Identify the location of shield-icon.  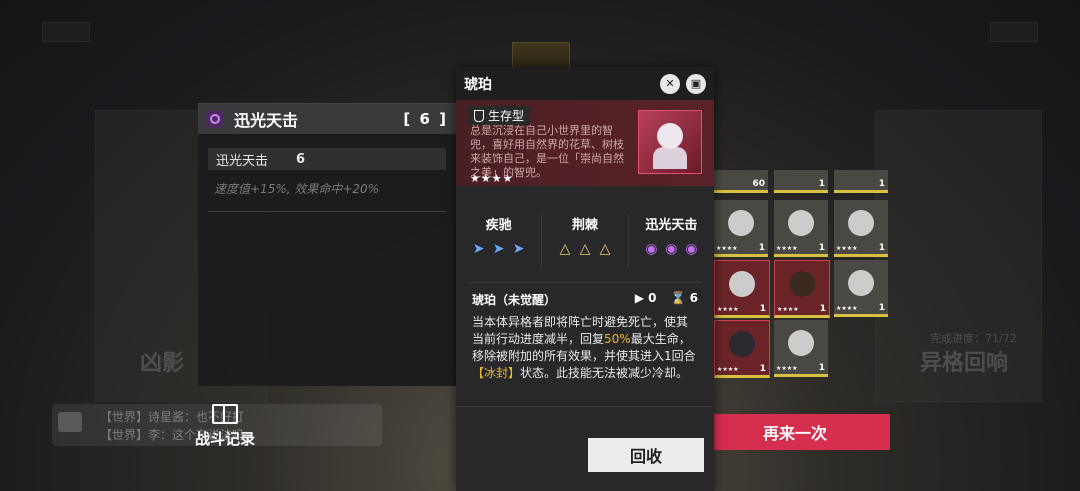
(479, 115).